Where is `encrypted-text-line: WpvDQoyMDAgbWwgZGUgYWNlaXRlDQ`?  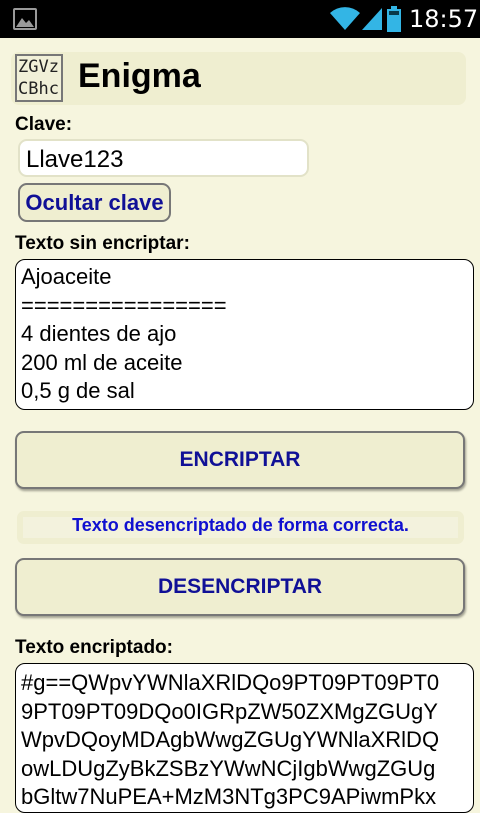
encrypted-text-line: WpvDQoyMDAgbWwgZGUgYWNlaXRlDQ is located at coordinates (230, 739).